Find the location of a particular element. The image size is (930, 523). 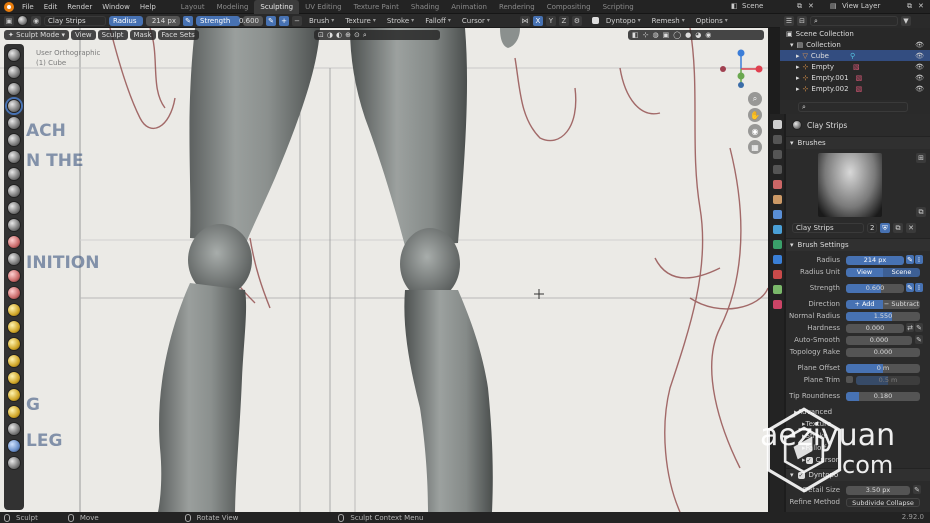

outliner-display-mode-icon: ⊟ is located at coordinates (802, 21).